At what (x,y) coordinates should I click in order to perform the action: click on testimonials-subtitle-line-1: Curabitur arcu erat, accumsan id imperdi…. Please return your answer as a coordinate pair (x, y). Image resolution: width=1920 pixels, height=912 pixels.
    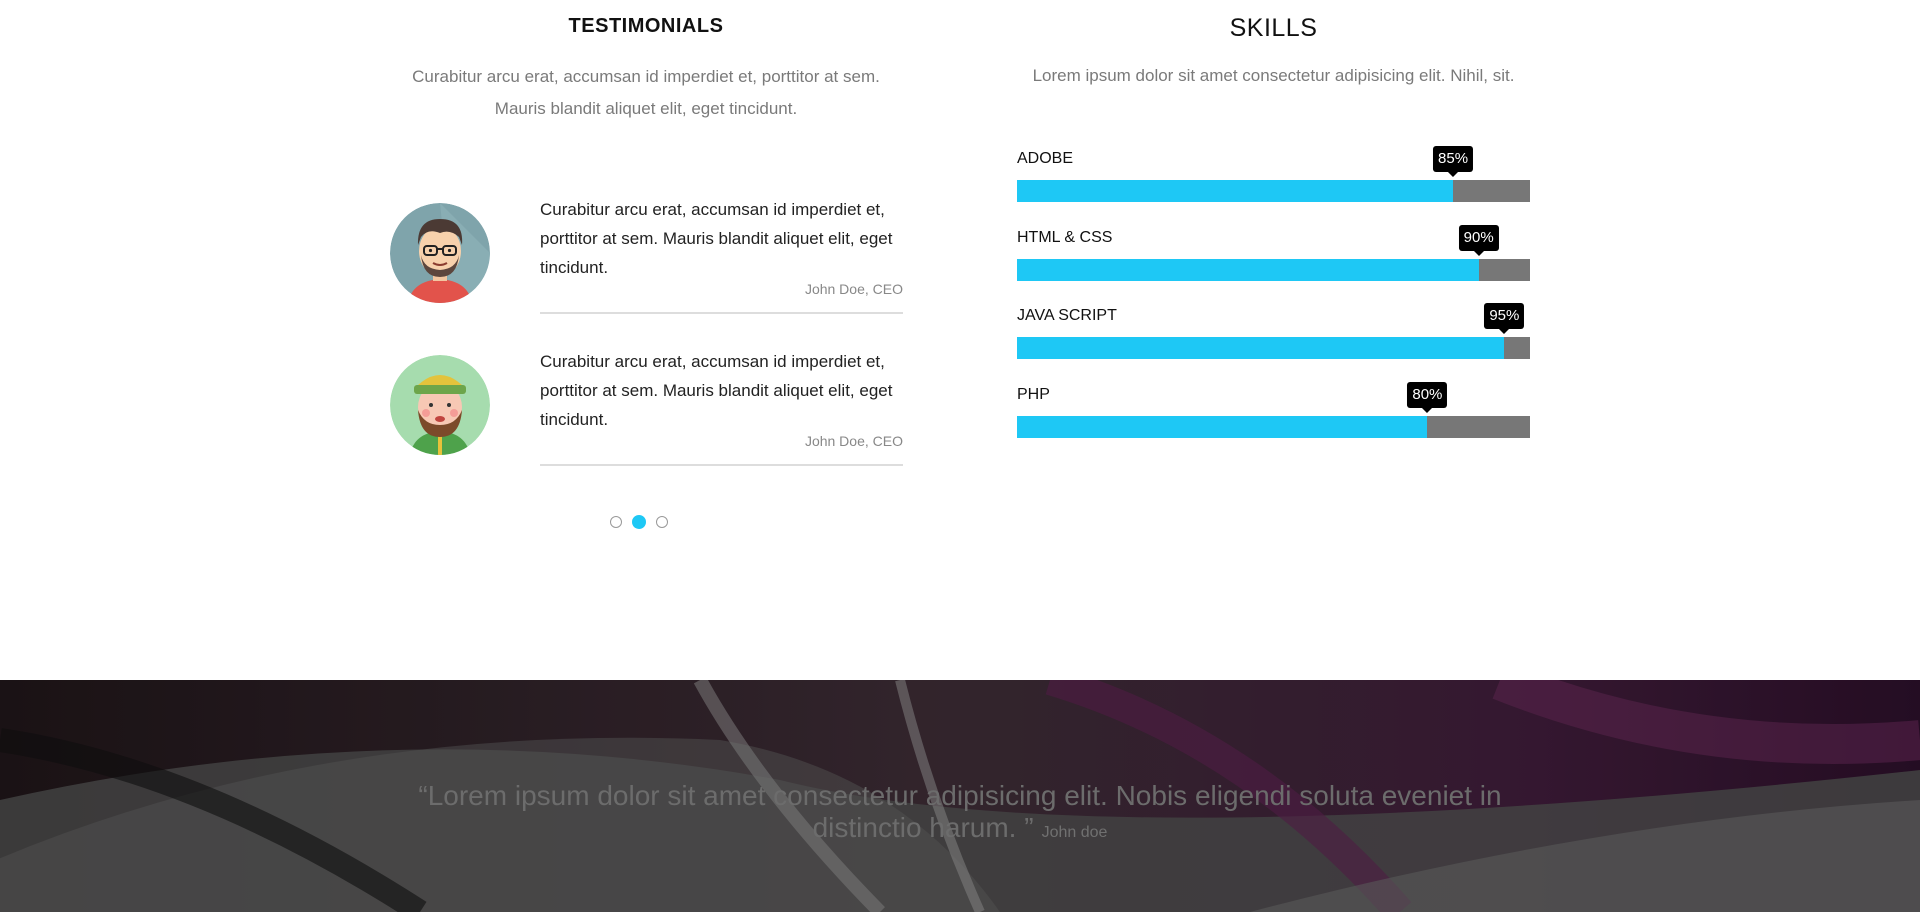
    Looking at the image, I should click on (646, 76).